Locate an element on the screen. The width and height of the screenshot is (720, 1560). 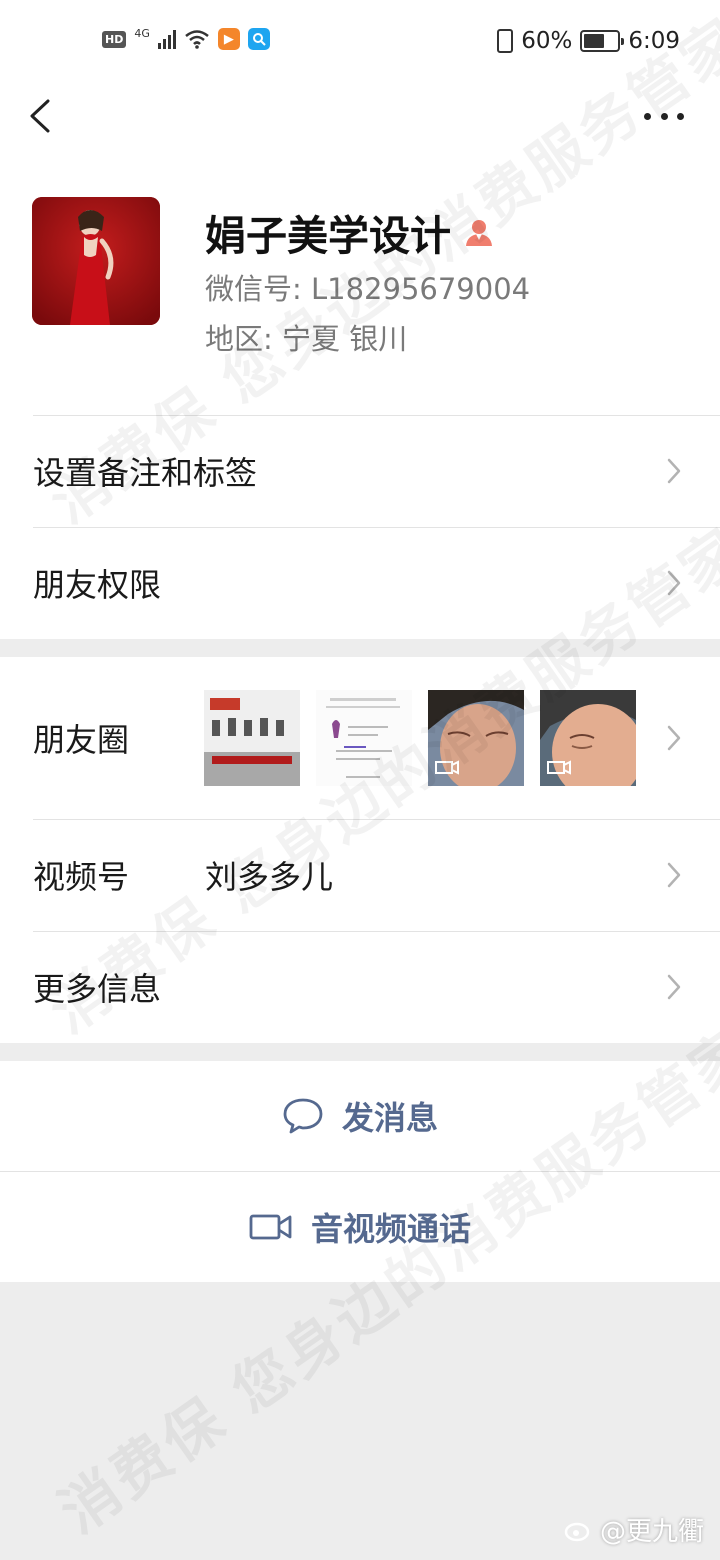
status-right: 60% 6:09 is located at coordinates (588, 41).